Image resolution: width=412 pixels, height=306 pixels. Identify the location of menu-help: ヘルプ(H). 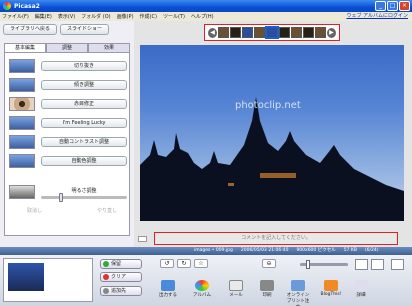
(202, 16).